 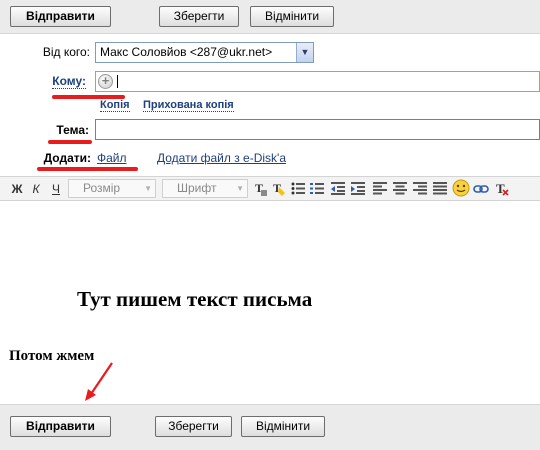 I want to click on subject-label: Тема:, so click(x=72, y=130).